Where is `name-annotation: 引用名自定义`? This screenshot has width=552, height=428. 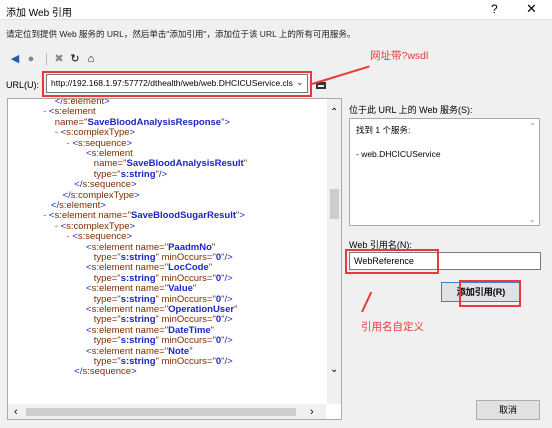 name-annotation: 引用名自定义 is located at coordinates (392, 327).